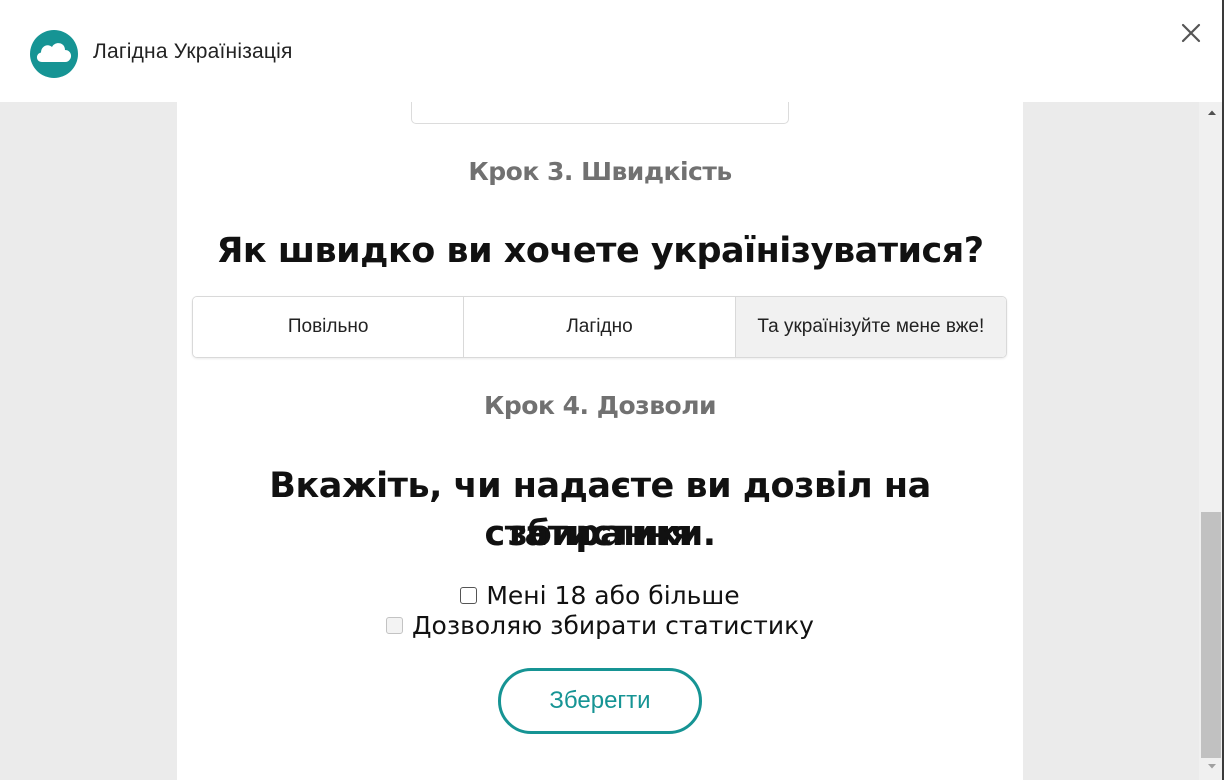  Describe the element at coordinates (600, 405) in the screenshot. I see `step4-label: Крок 4. Дозволи` at that location.